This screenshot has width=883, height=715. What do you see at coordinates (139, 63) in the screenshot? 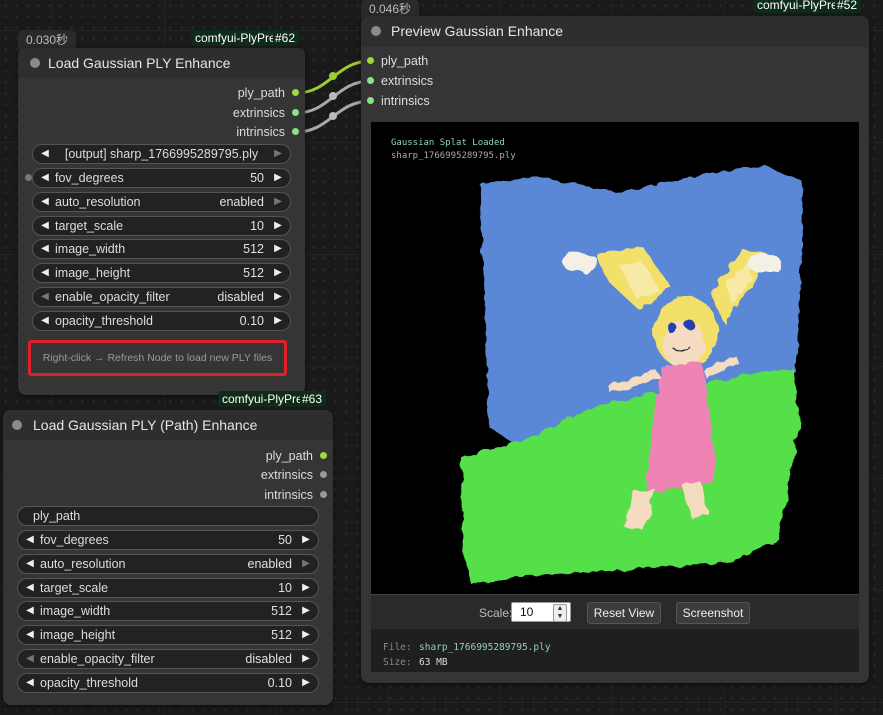
I see `node-title: Load Gaussian PLY Enhance` at bounding box center [139, 63].